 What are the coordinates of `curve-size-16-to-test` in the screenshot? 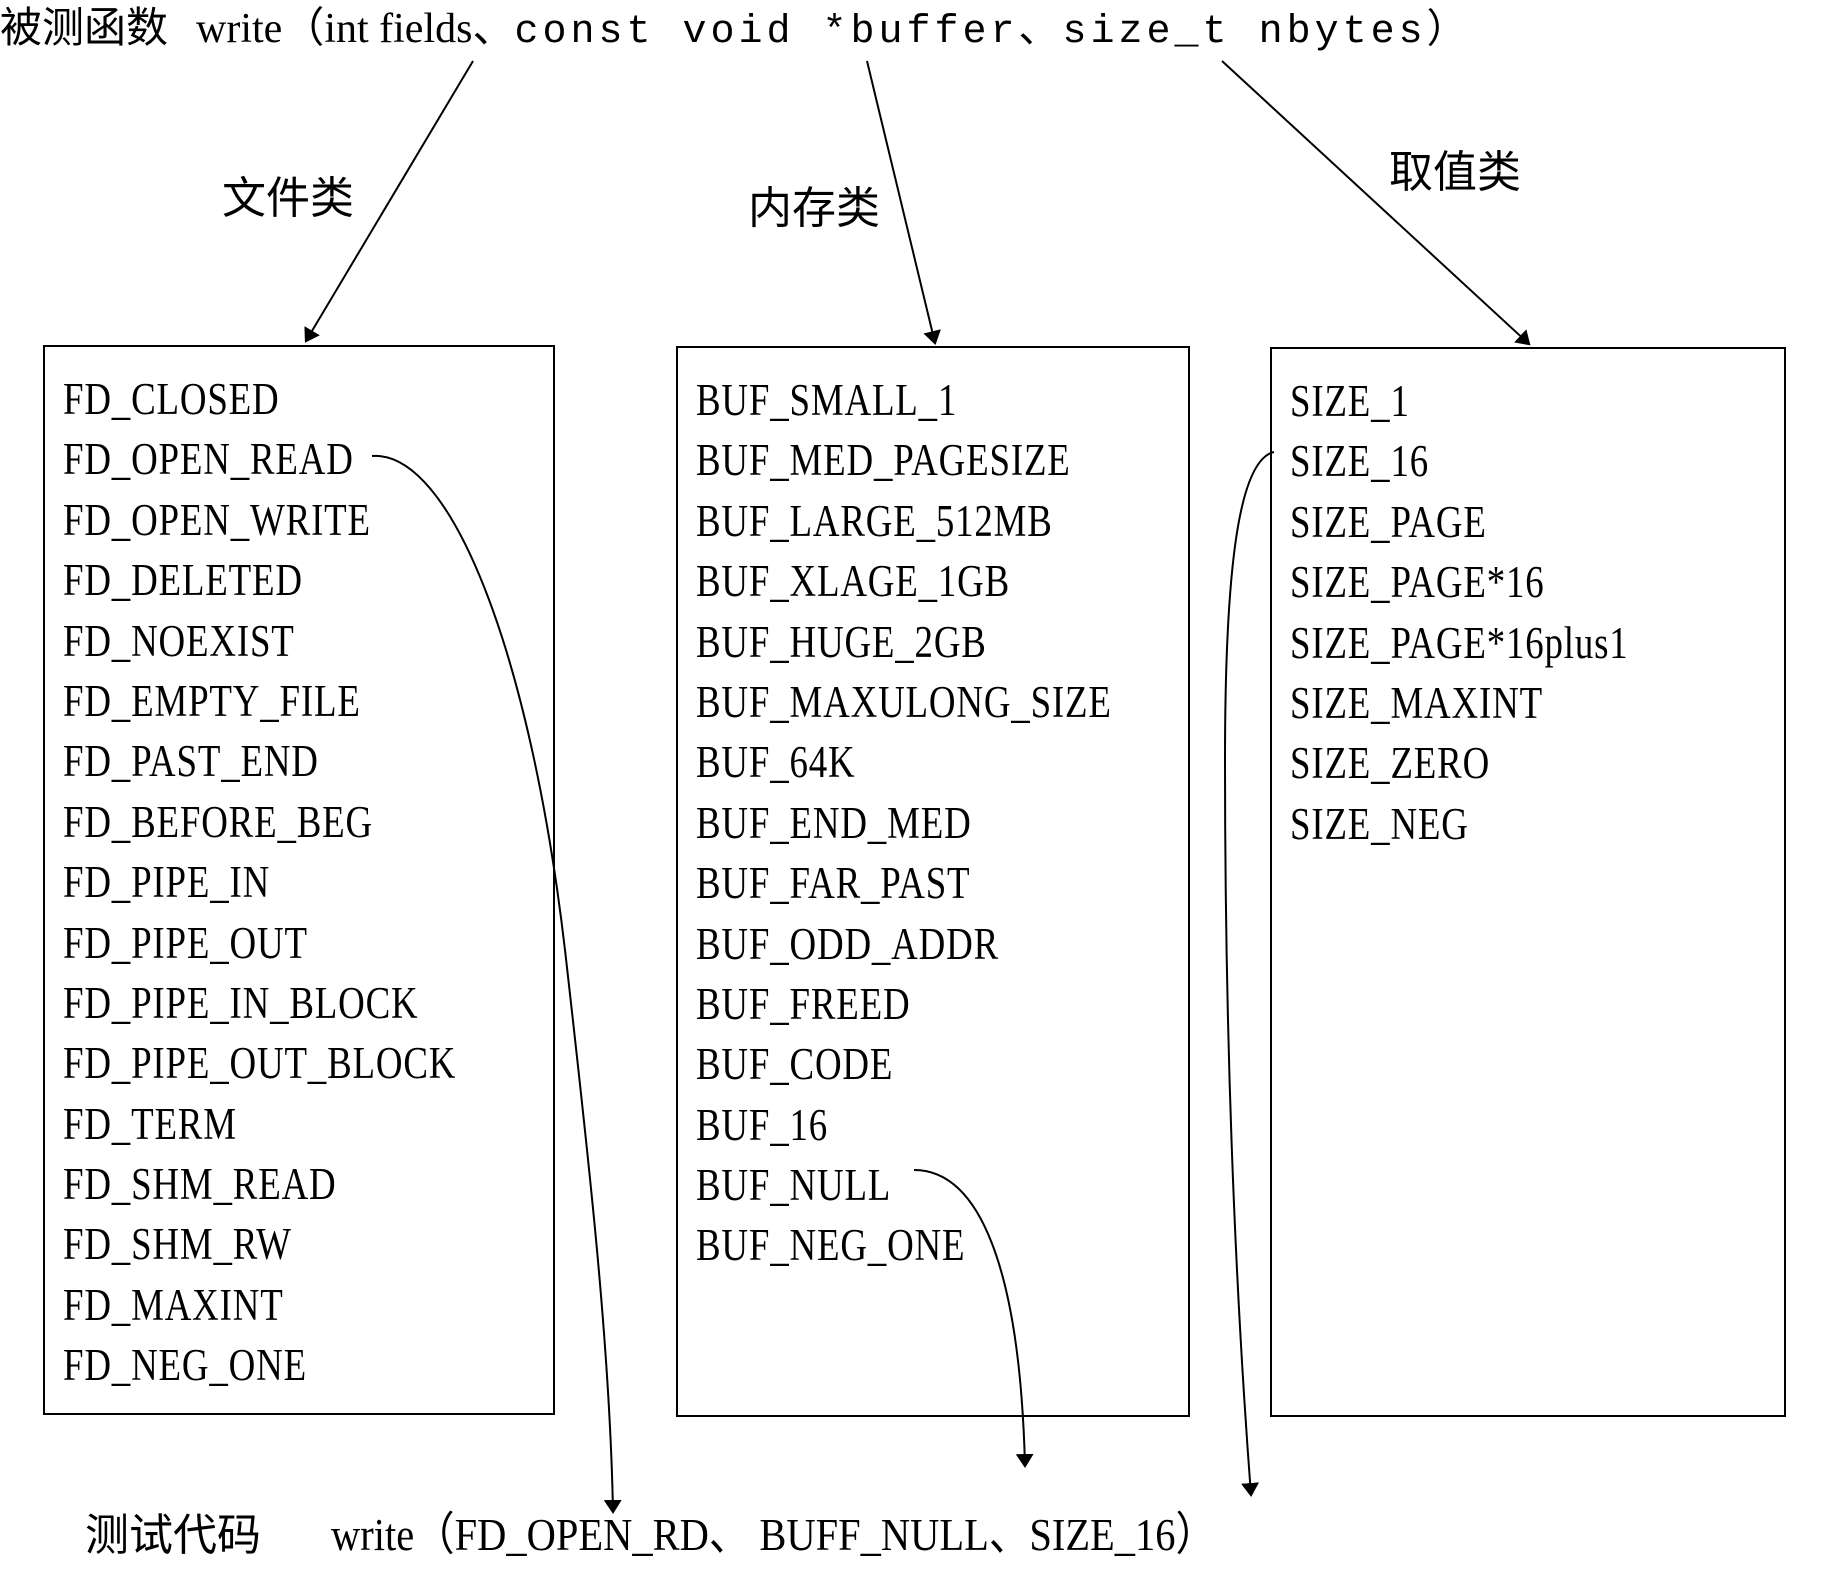 It's located at (1249, 974).